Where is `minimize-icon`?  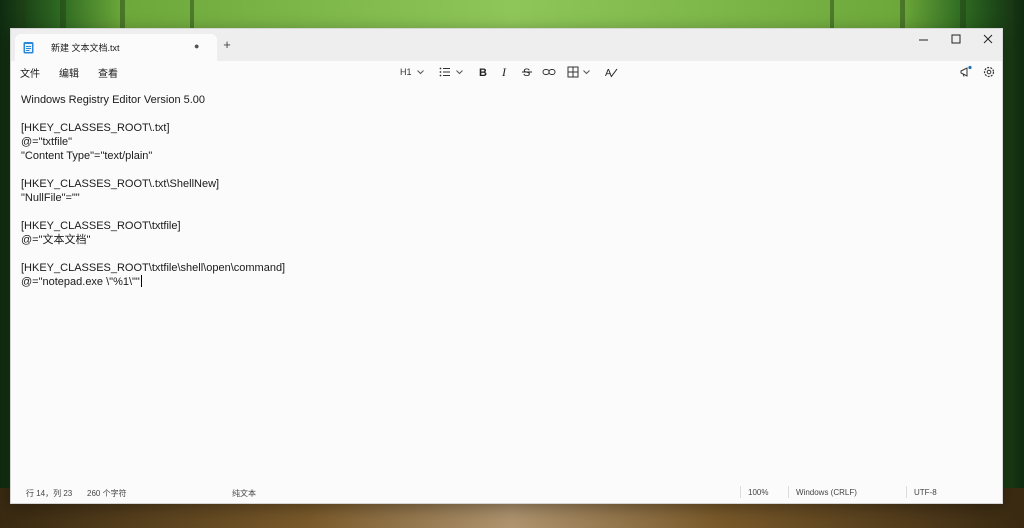 minimize-icon is located at coordinates (923, 40).